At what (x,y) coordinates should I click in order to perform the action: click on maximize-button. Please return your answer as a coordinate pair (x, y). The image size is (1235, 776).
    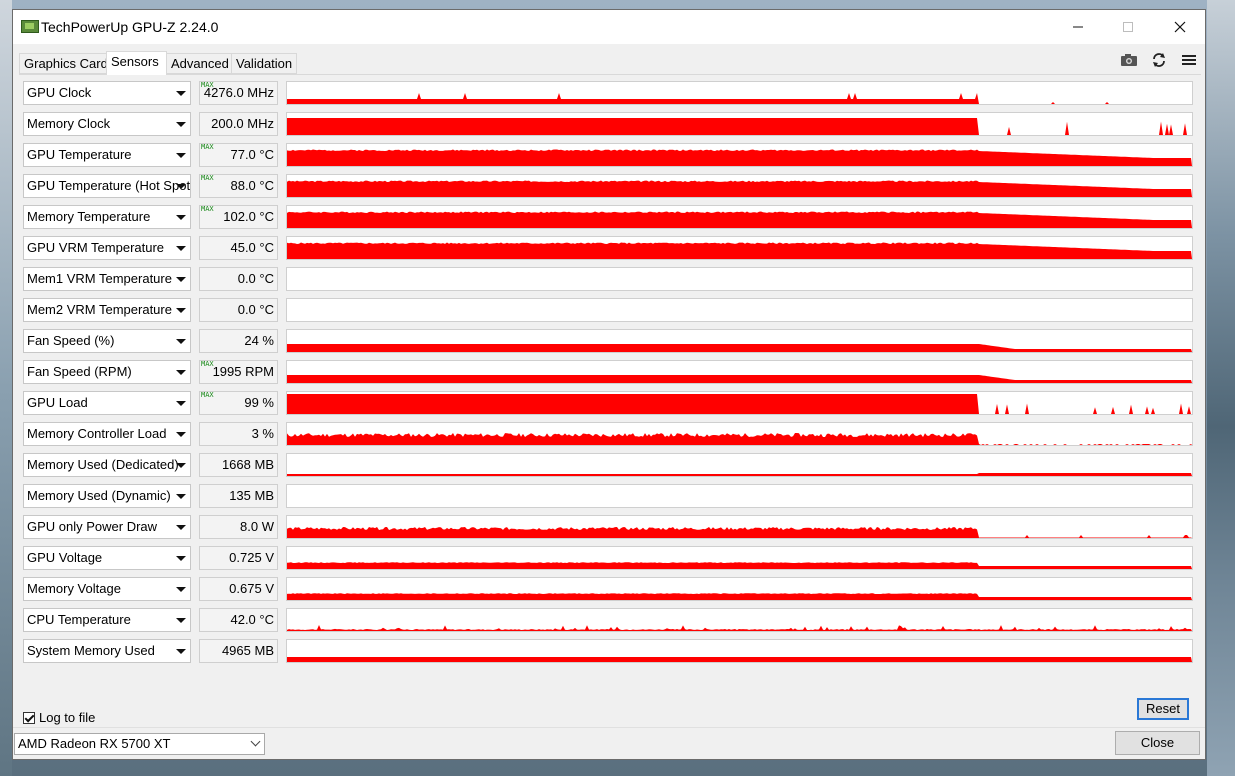
    Looking at the image, I should click on (1128, 27).